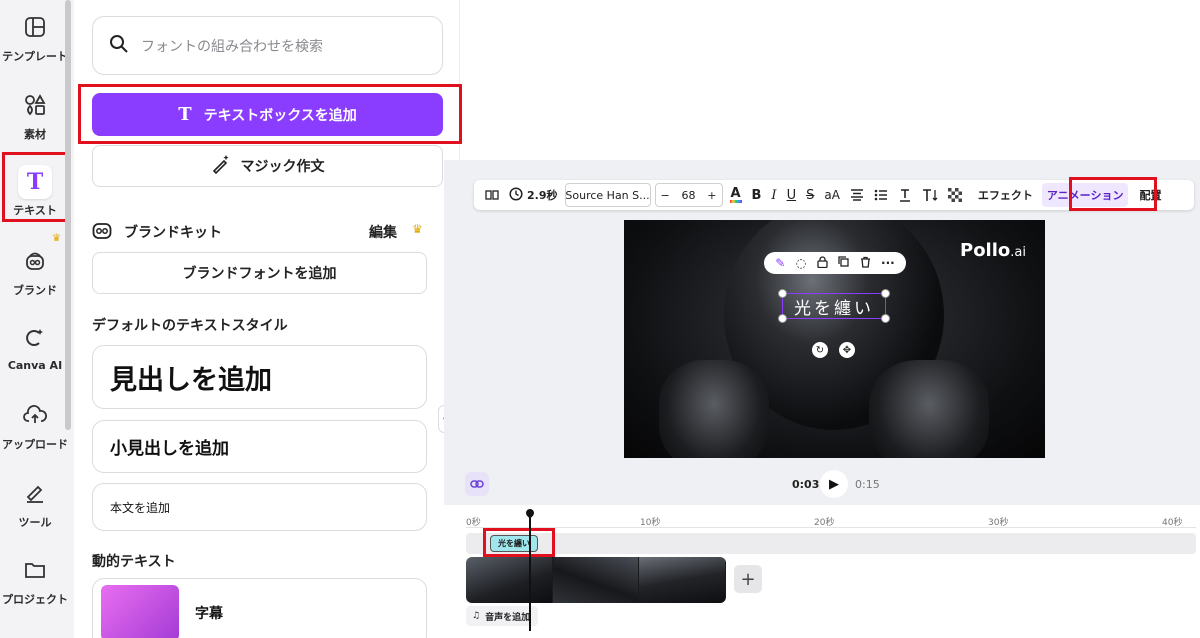  I want to click on more-icon: ···, so click(888, 263).